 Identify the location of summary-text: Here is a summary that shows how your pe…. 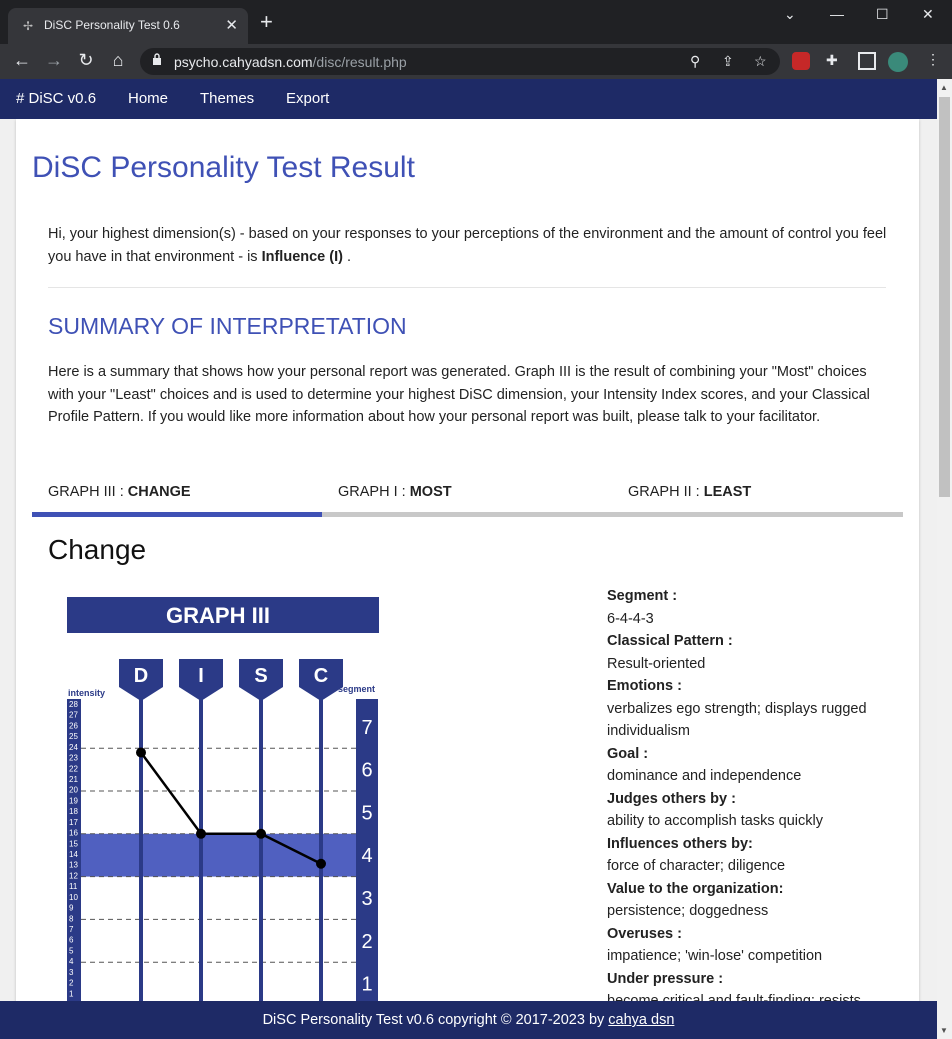
(459, 394).